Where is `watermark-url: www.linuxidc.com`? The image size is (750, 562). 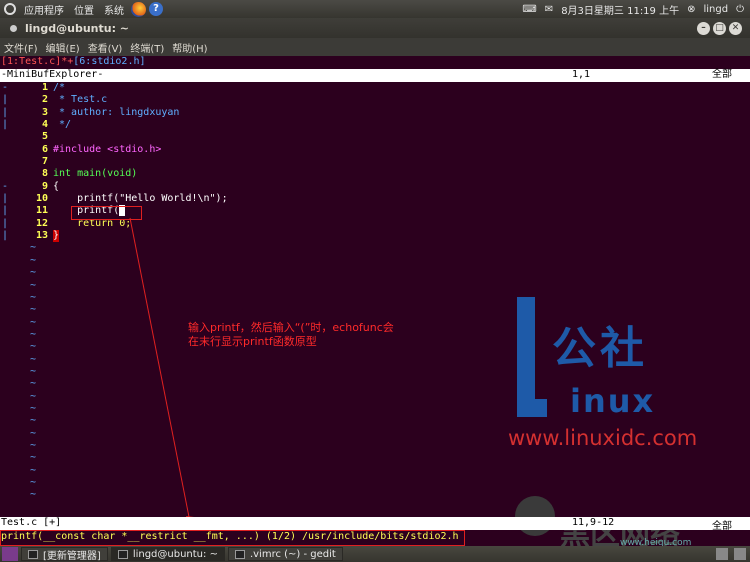 watermark-url: www.linuxidc.com is located at coordinates (603, 438).